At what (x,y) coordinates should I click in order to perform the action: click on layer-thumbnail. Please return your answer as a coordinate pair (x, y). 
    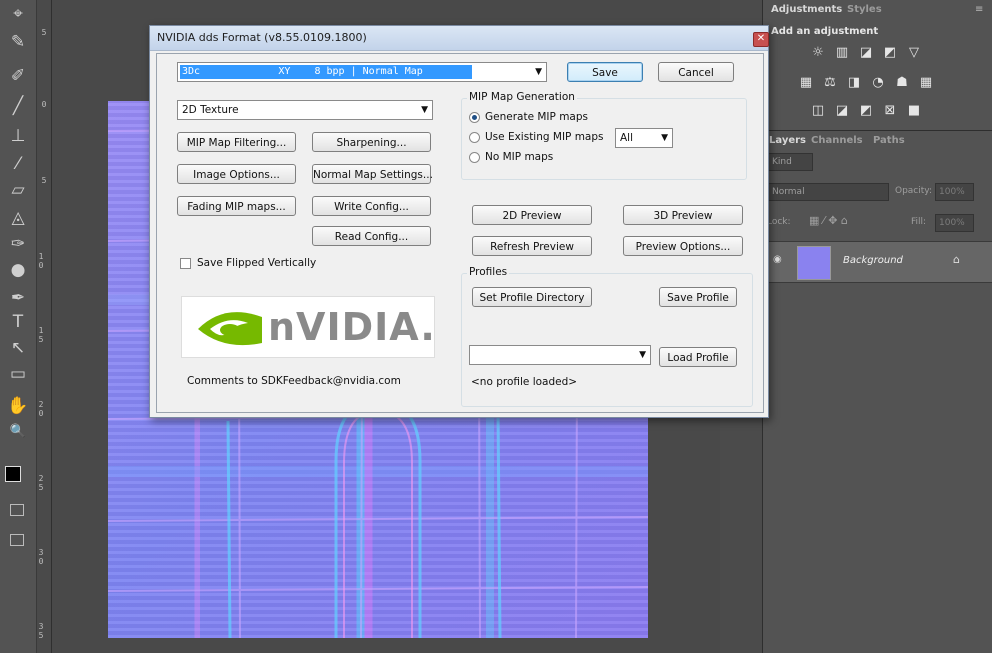
    Looking at the image, I should click on (814, 263).